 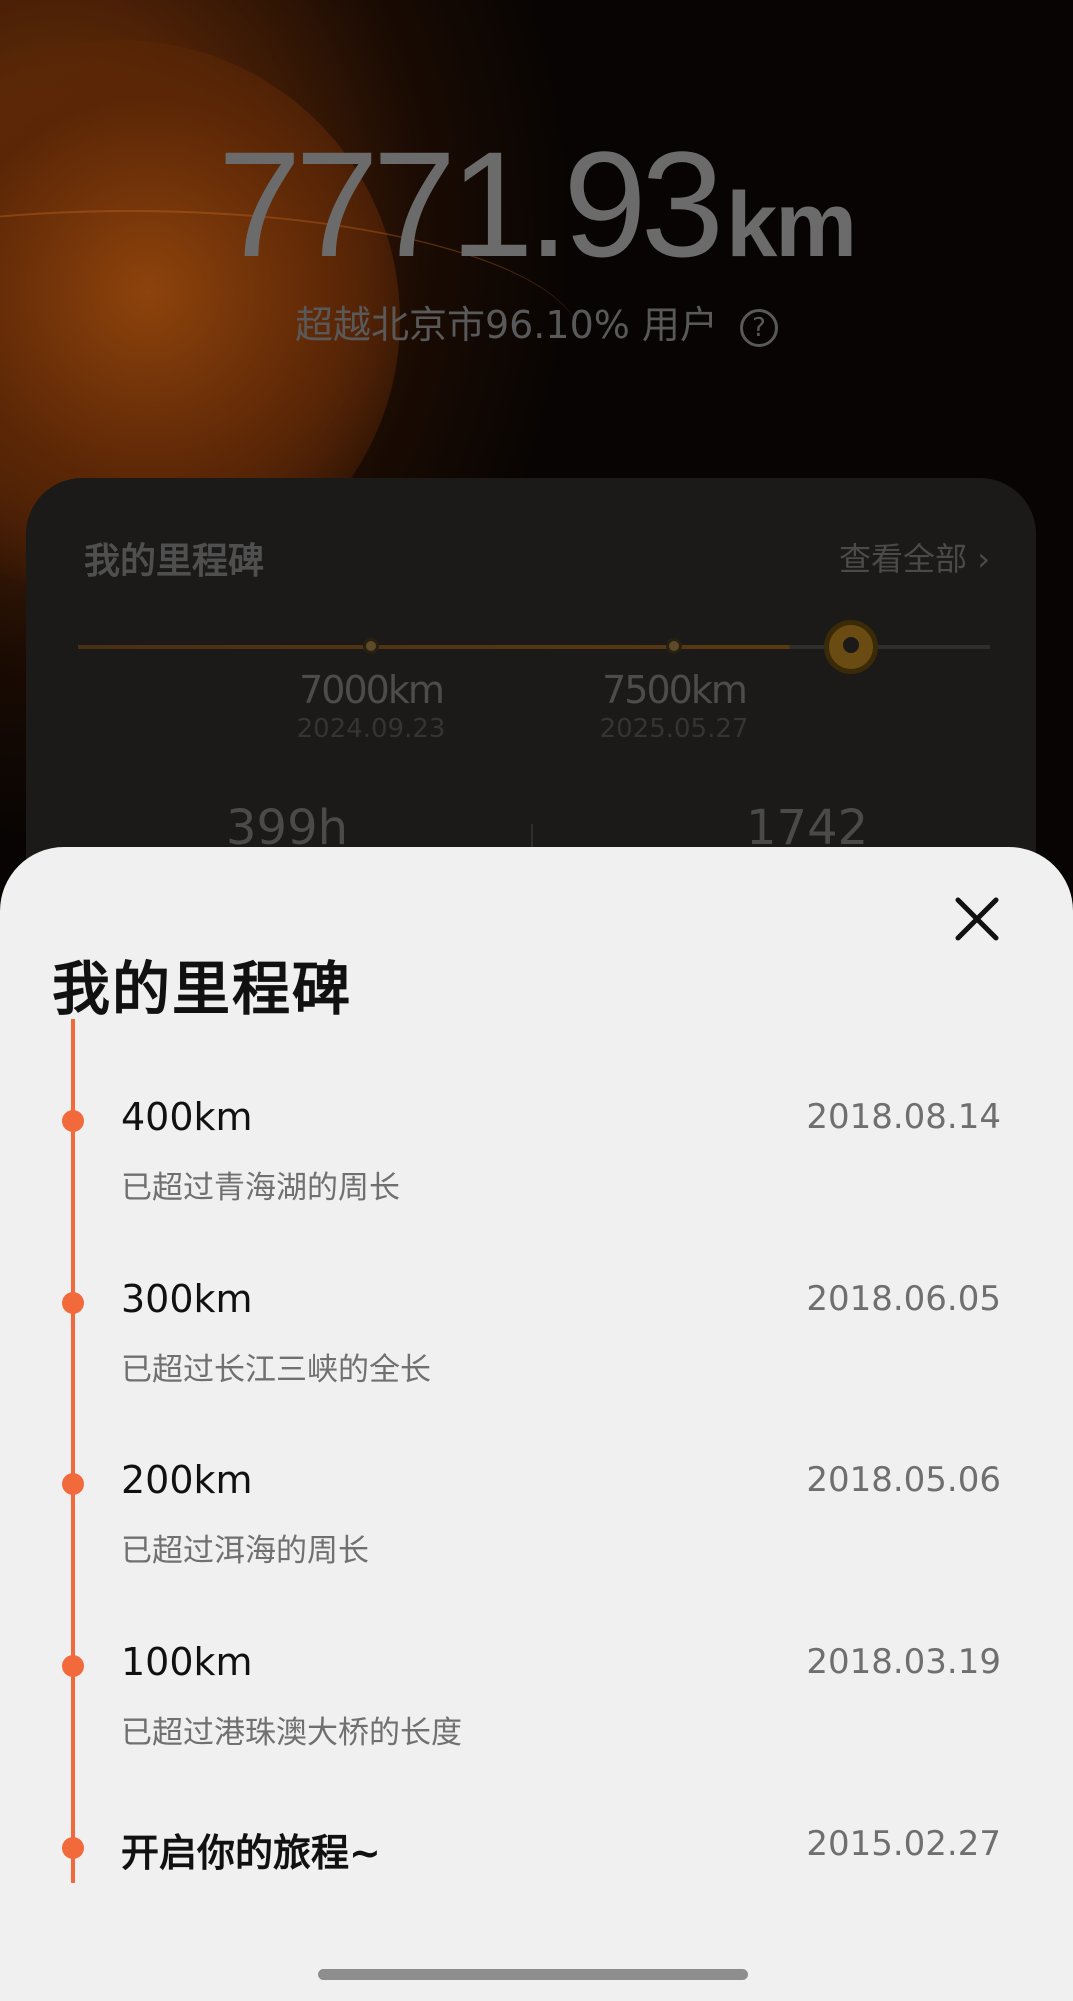 What do you see at coordinates (174, 561) in the screenshot?
I see `card-title: 我的里程碑` at bounding box center [174, 561].